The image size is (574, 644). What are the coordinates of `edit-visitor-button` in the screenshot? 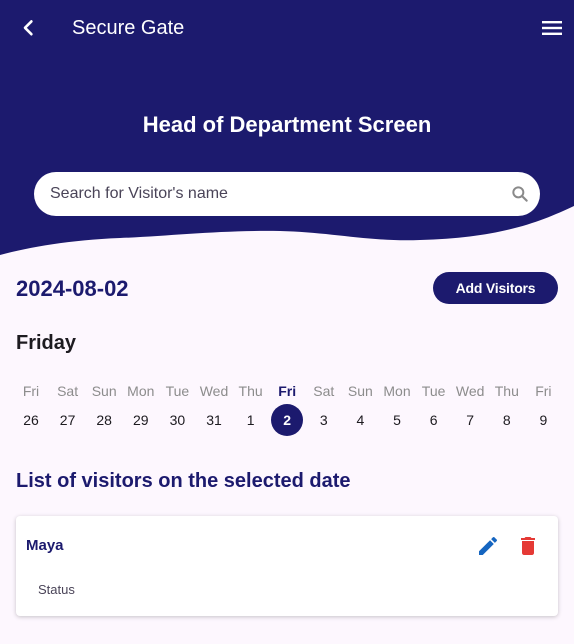 It's located at (488, 546).